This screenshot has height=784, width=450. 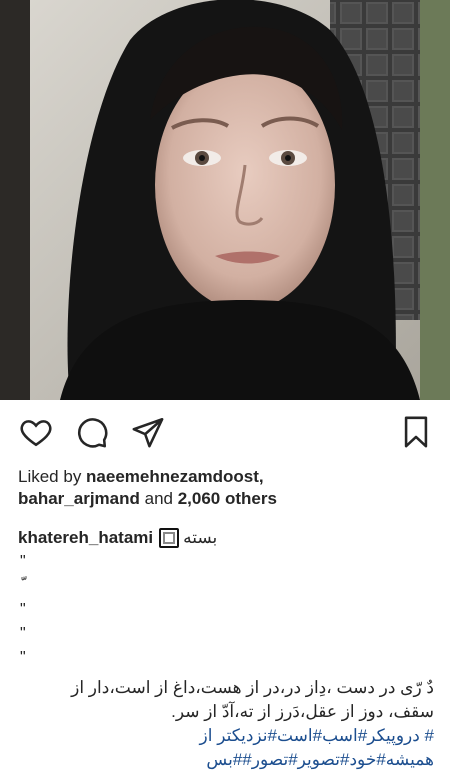 I want to click on caption-title: بسته, so click(x=200, y=537).